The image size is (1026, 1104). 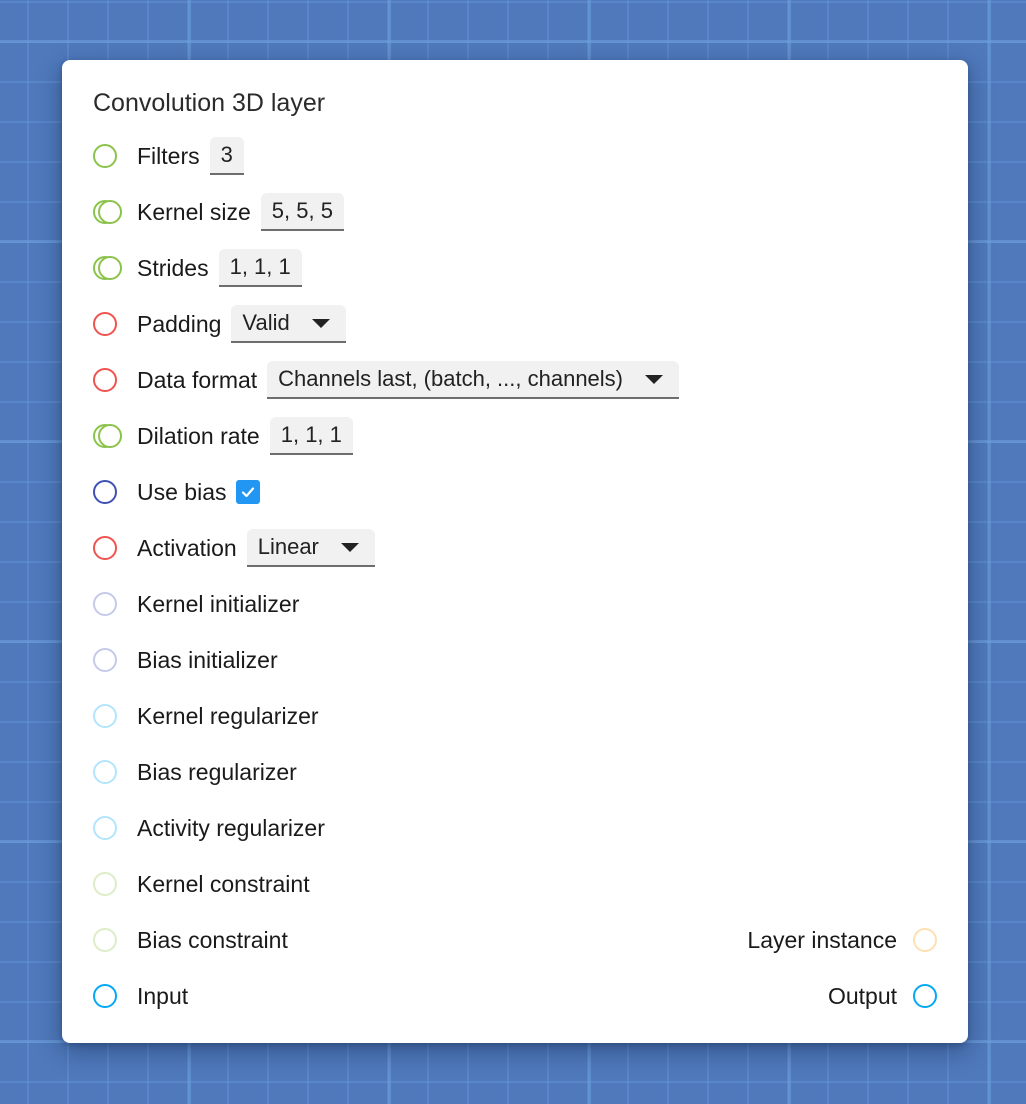 I want to click on param-row-padding: Padding Valid, so click(x=515, y=324).